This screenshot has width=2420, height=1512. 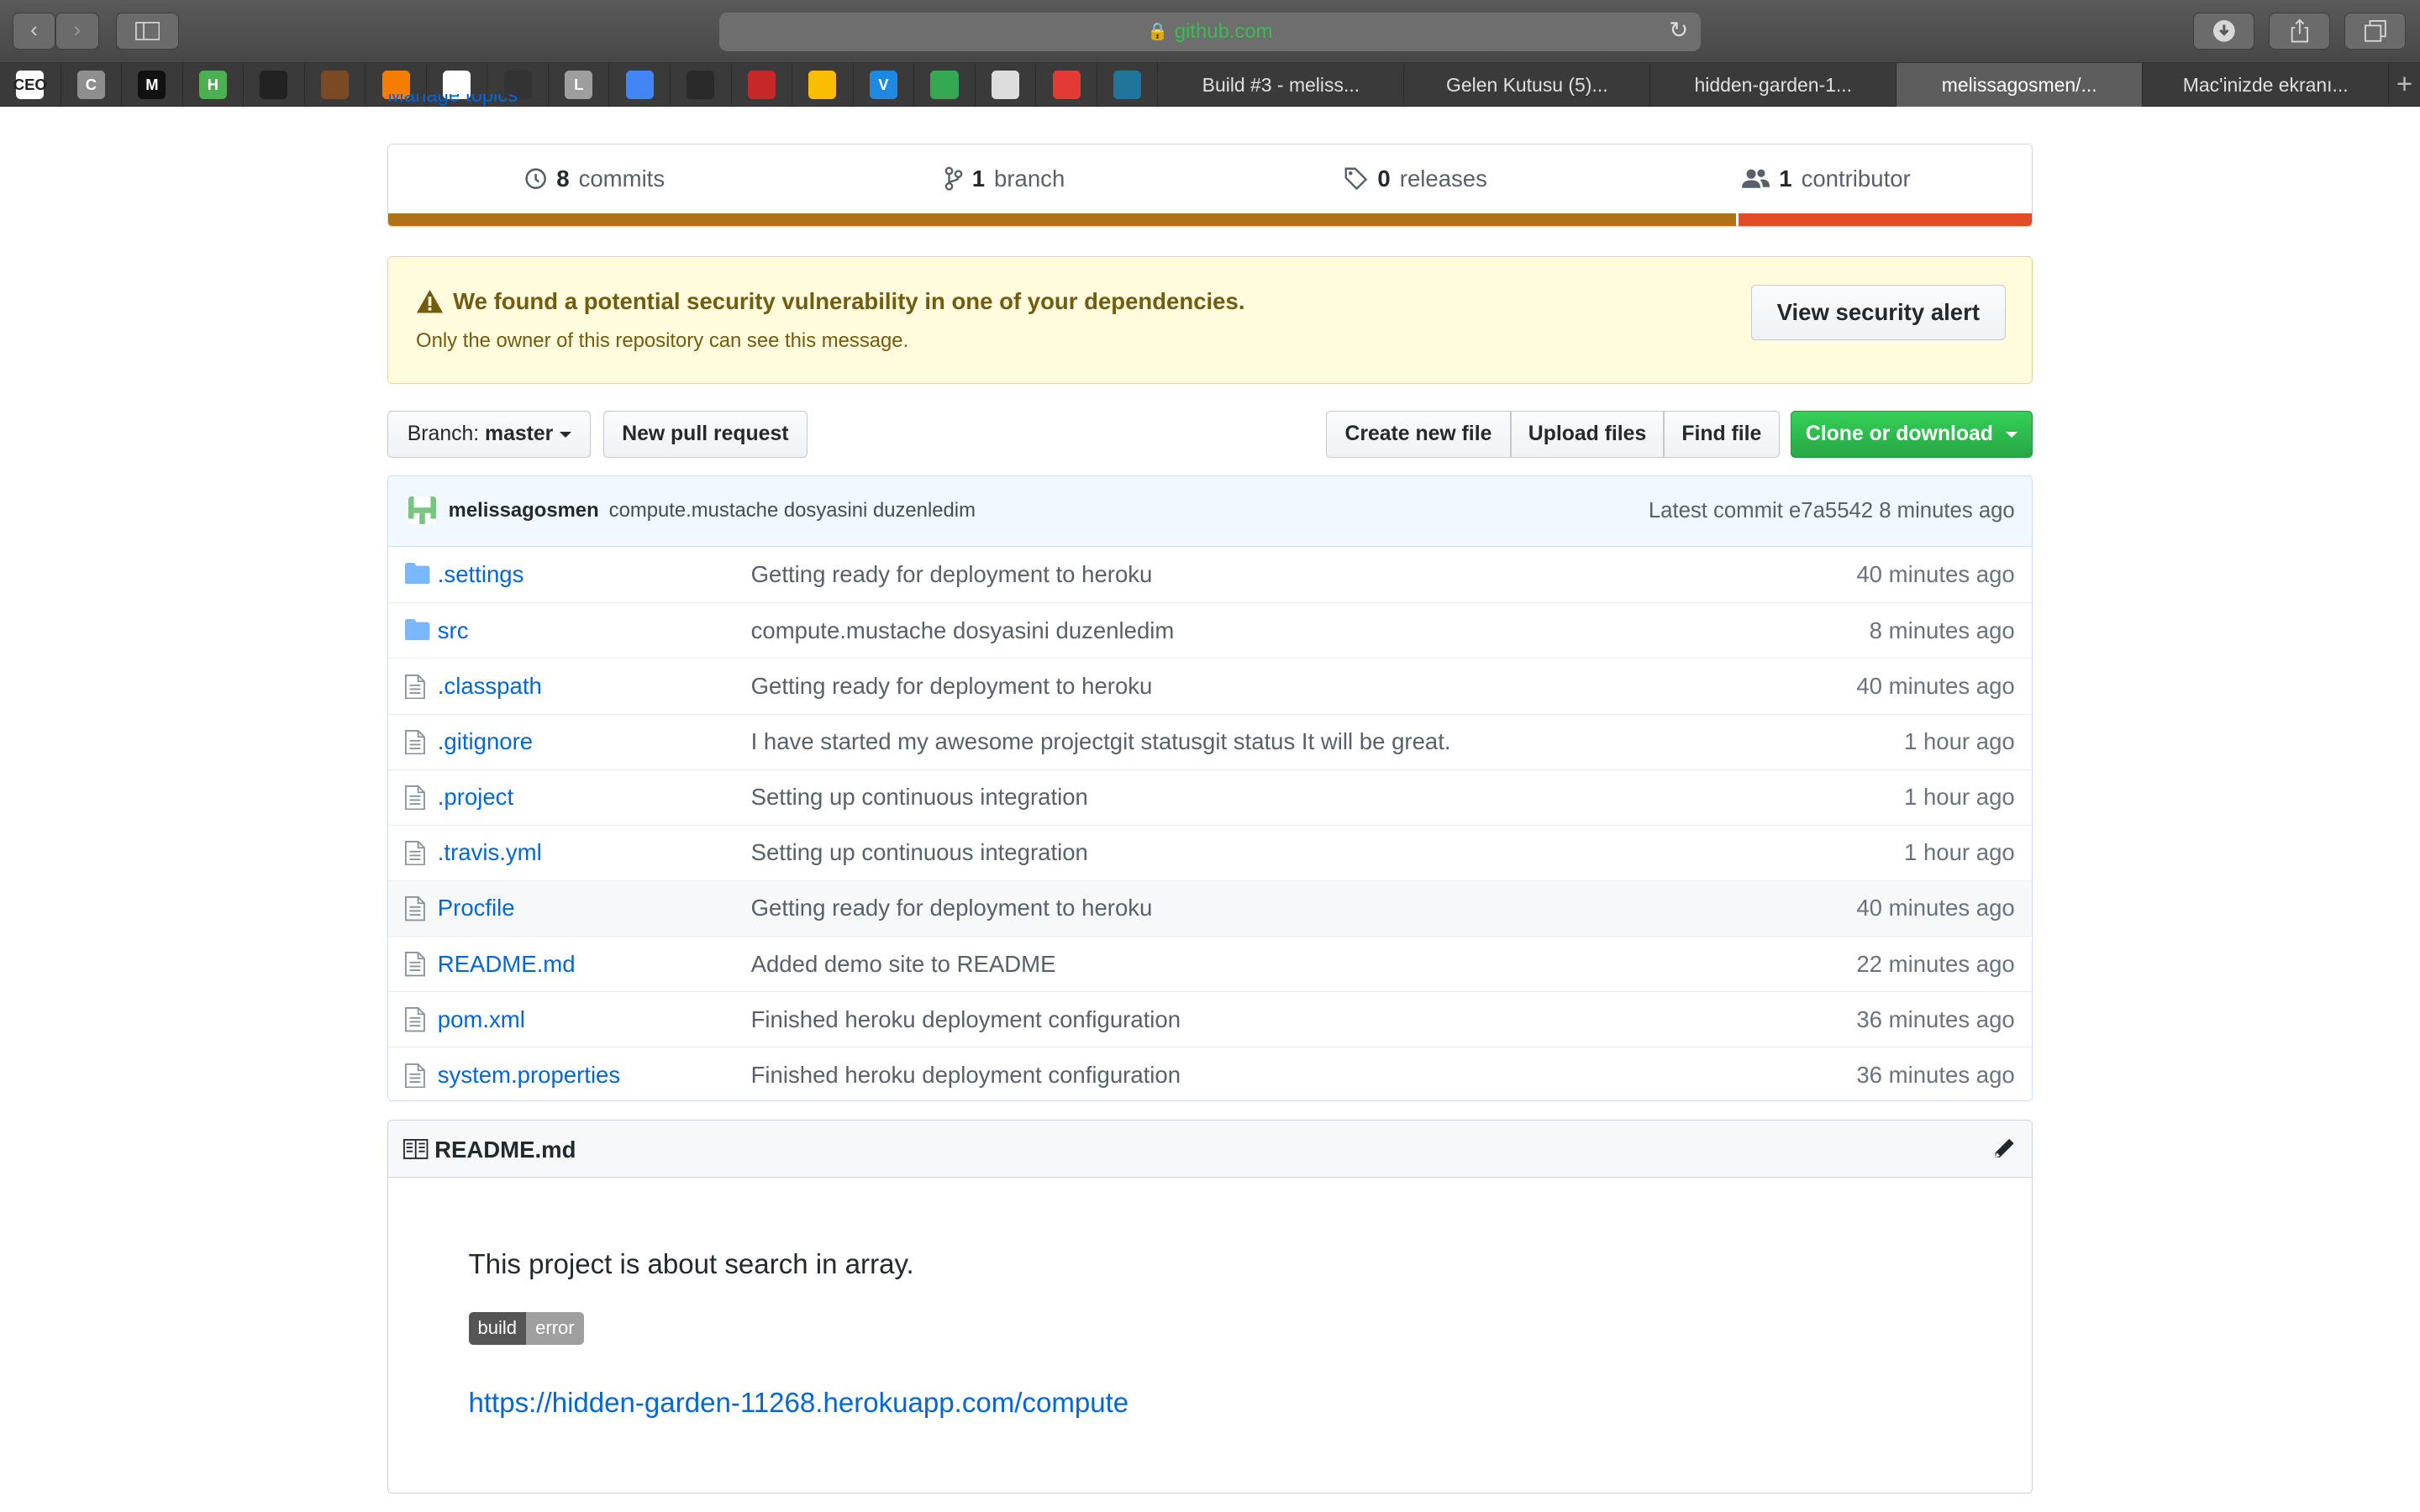 I want to click on favorites-item: L, so click(x=579, y=85).